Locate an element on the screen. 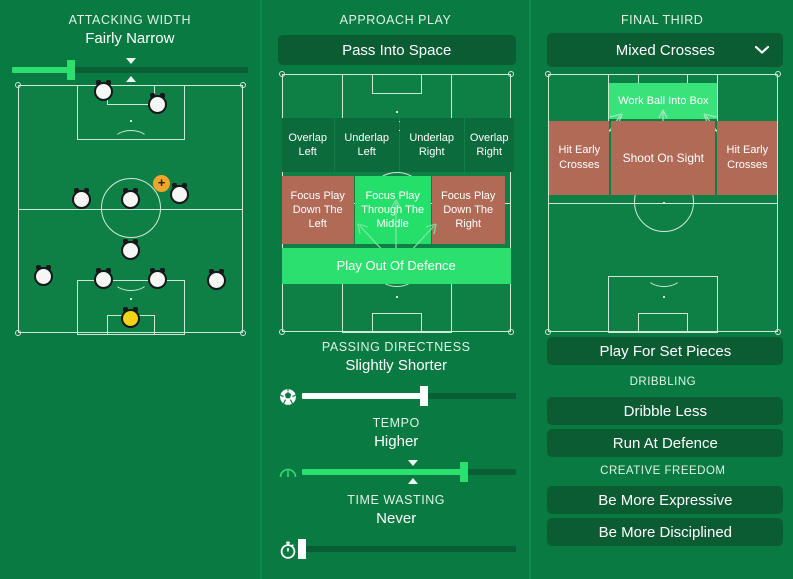 This screenshot has width=793, height=579. cell-label-line3: Left is located at coordinates (317, 224).